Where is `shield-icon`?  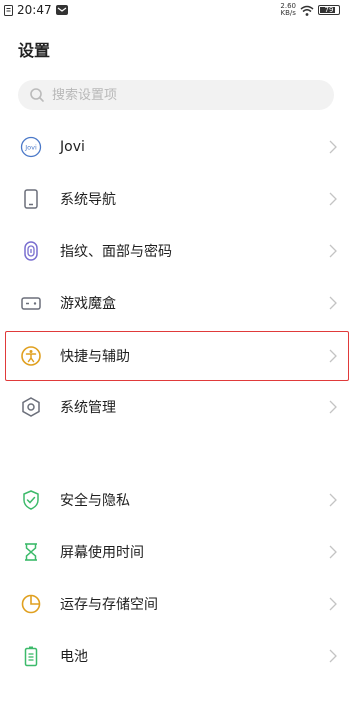
shield-icon is located at coordinates (31, 500).